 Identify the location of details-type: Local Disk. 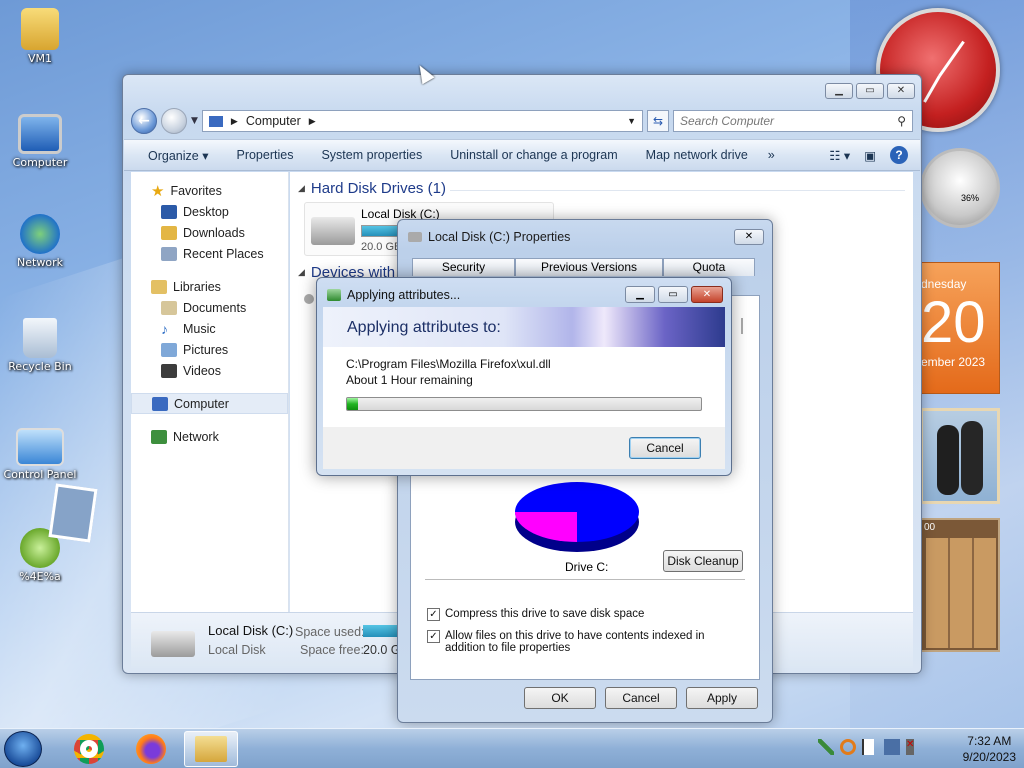
(237, 650).